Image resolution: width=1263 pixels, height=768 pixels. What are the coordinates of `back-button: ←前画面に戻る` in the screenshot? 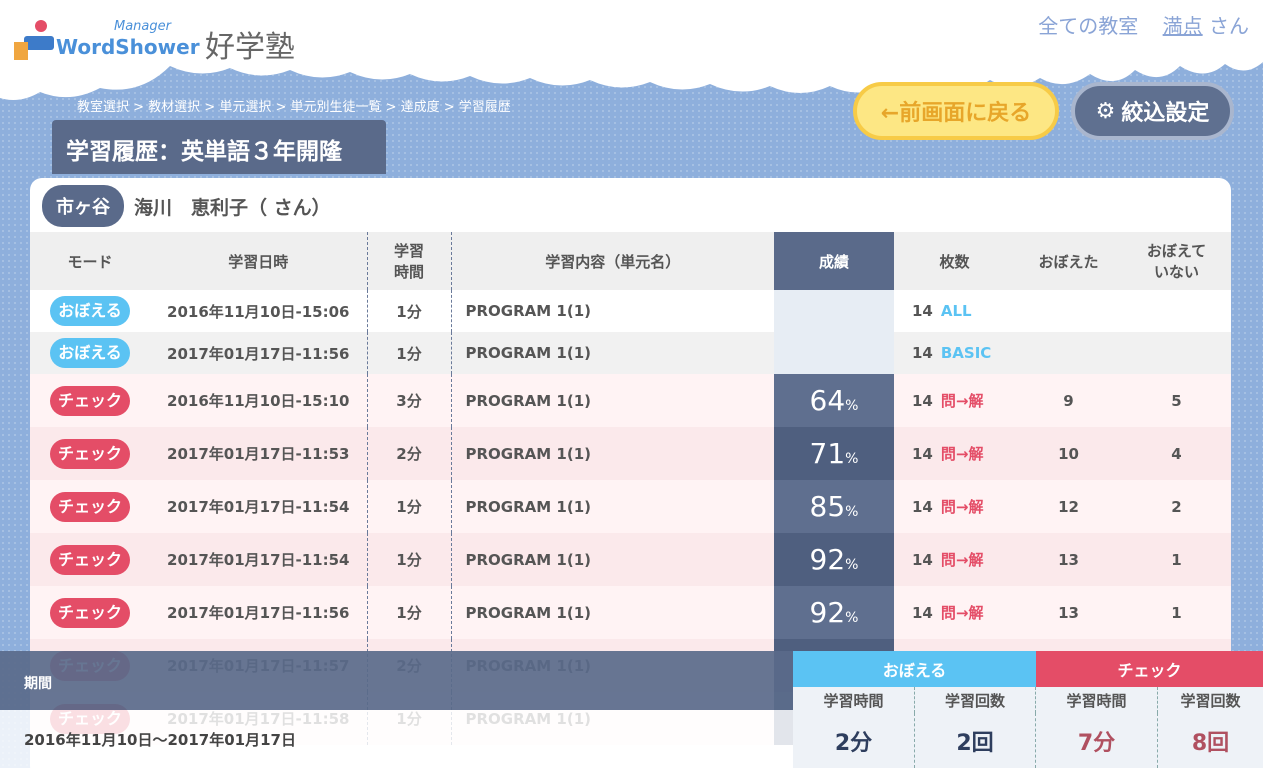 It's located at (956, 111).